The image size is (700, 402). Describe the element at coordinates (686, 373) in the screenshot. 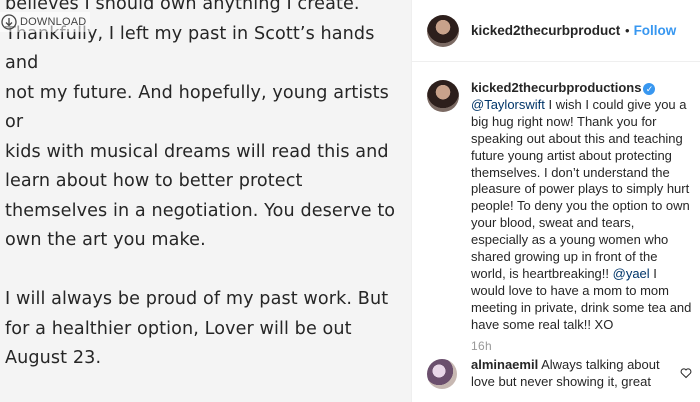

I see `heart-icon` at that location.